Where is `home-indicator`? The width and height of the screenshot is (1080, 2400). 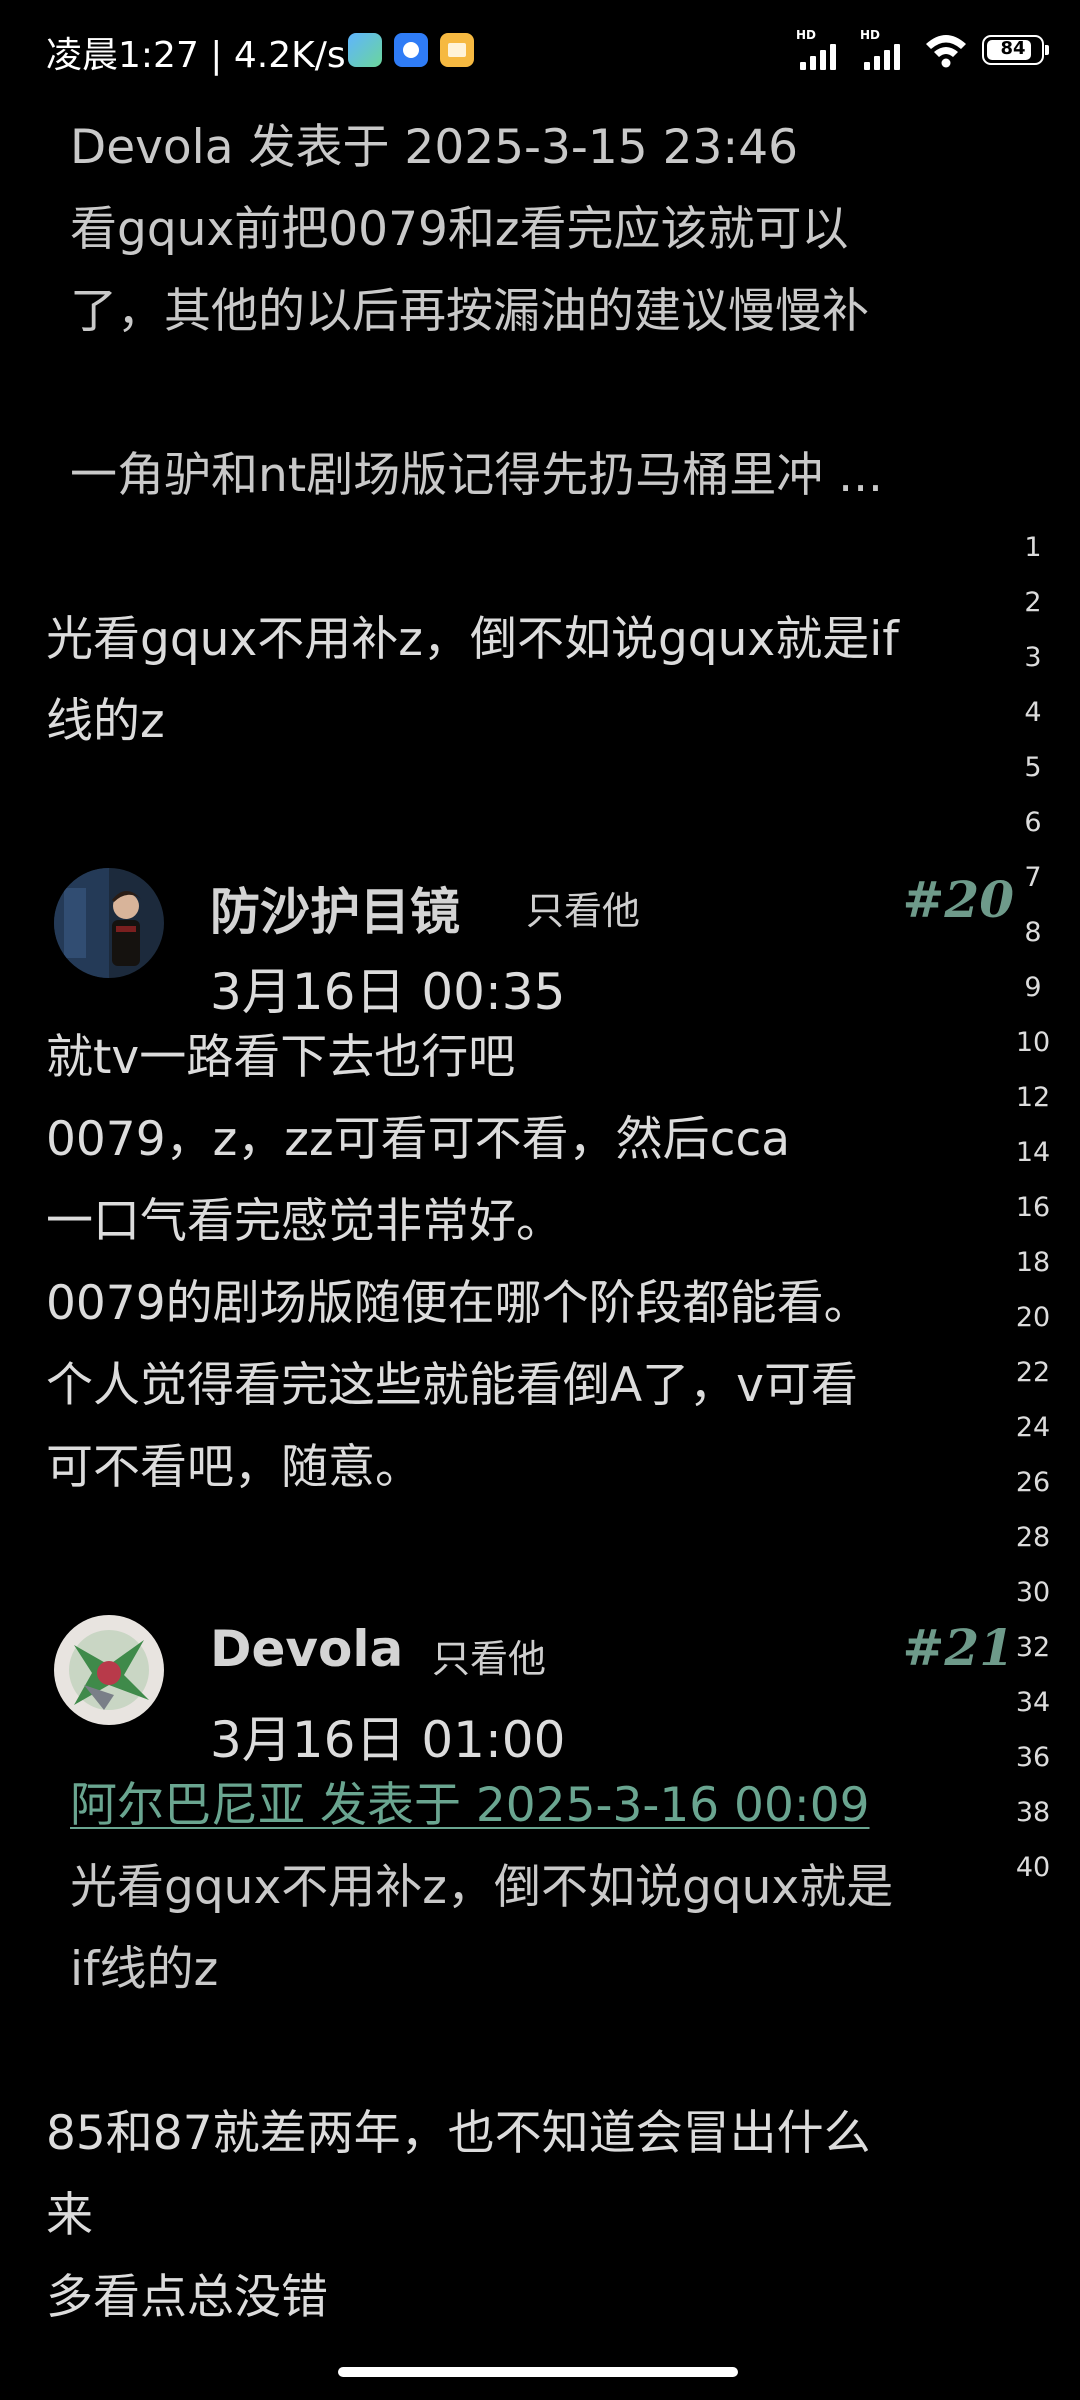
home-indicator is located at coordinates (538, 2372).